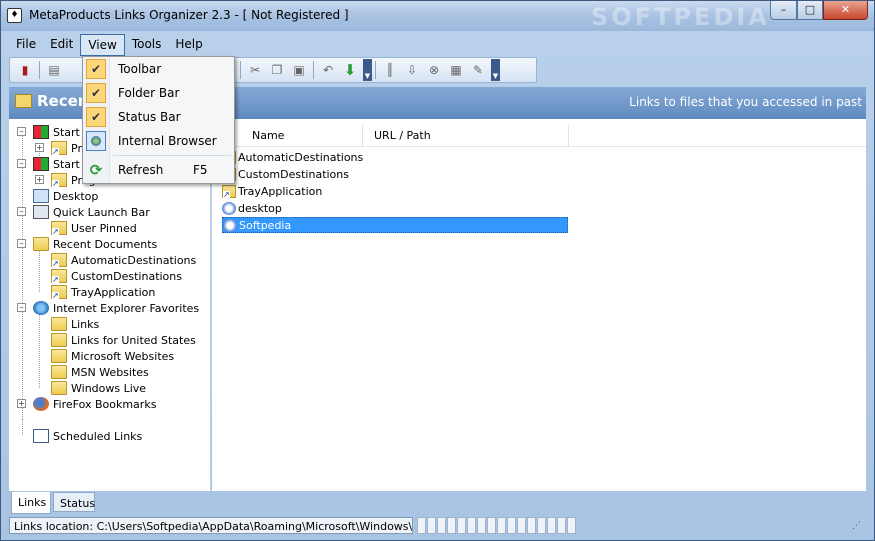  I want to click on list-item-selected: Softpedia, so click(395, 225).